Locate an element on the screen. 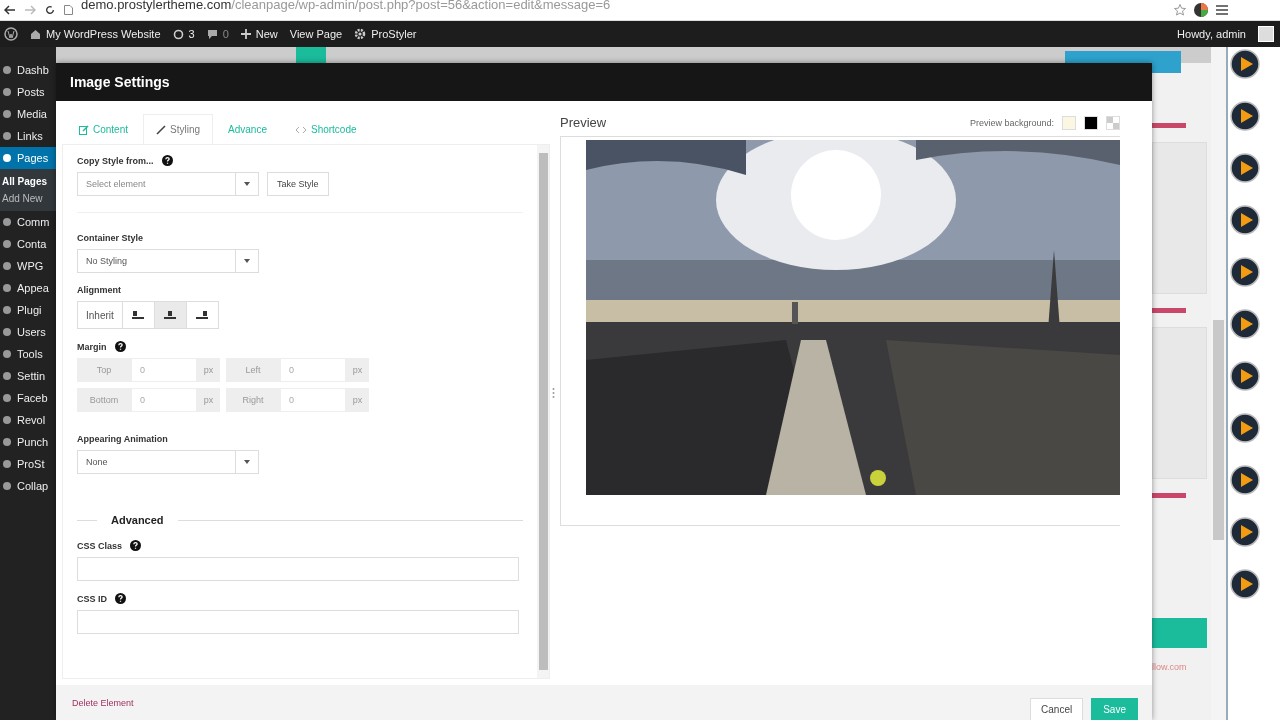  drag-handle-icon is located at coordinates (553, 393).